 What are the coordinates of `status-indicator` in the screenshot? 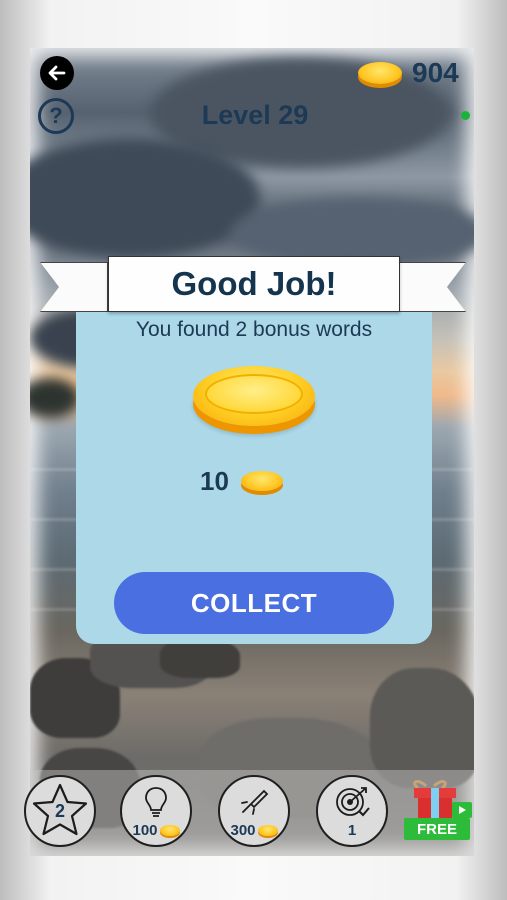 It's located at (465, 115).